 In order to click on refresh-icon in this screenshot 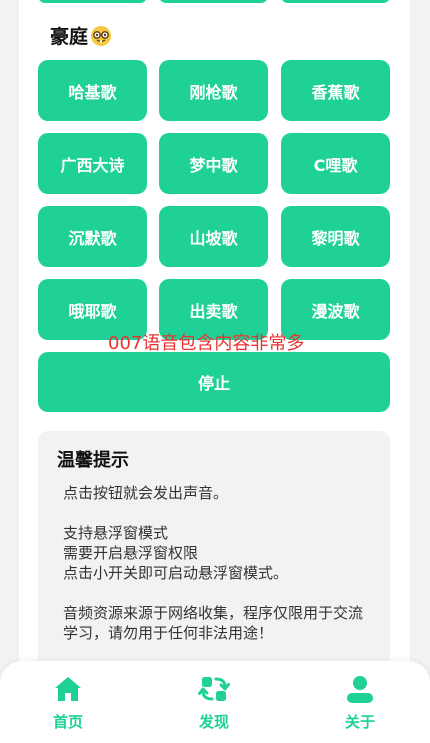, I will do `click(214, 689)`.